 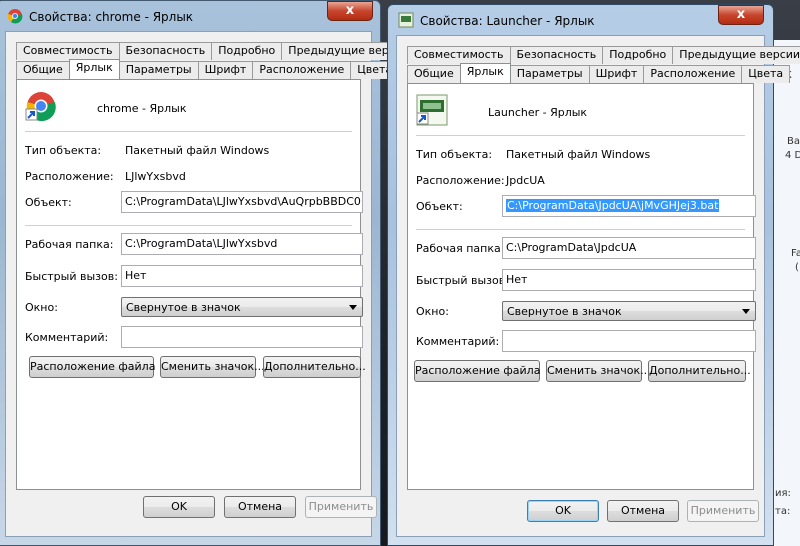 What do you see at coordinates (242, 244) in the screenshot?
I see `start-in-input: C:\ProgramData\LJlwYxsbvd` at bounding box center [242, 244].